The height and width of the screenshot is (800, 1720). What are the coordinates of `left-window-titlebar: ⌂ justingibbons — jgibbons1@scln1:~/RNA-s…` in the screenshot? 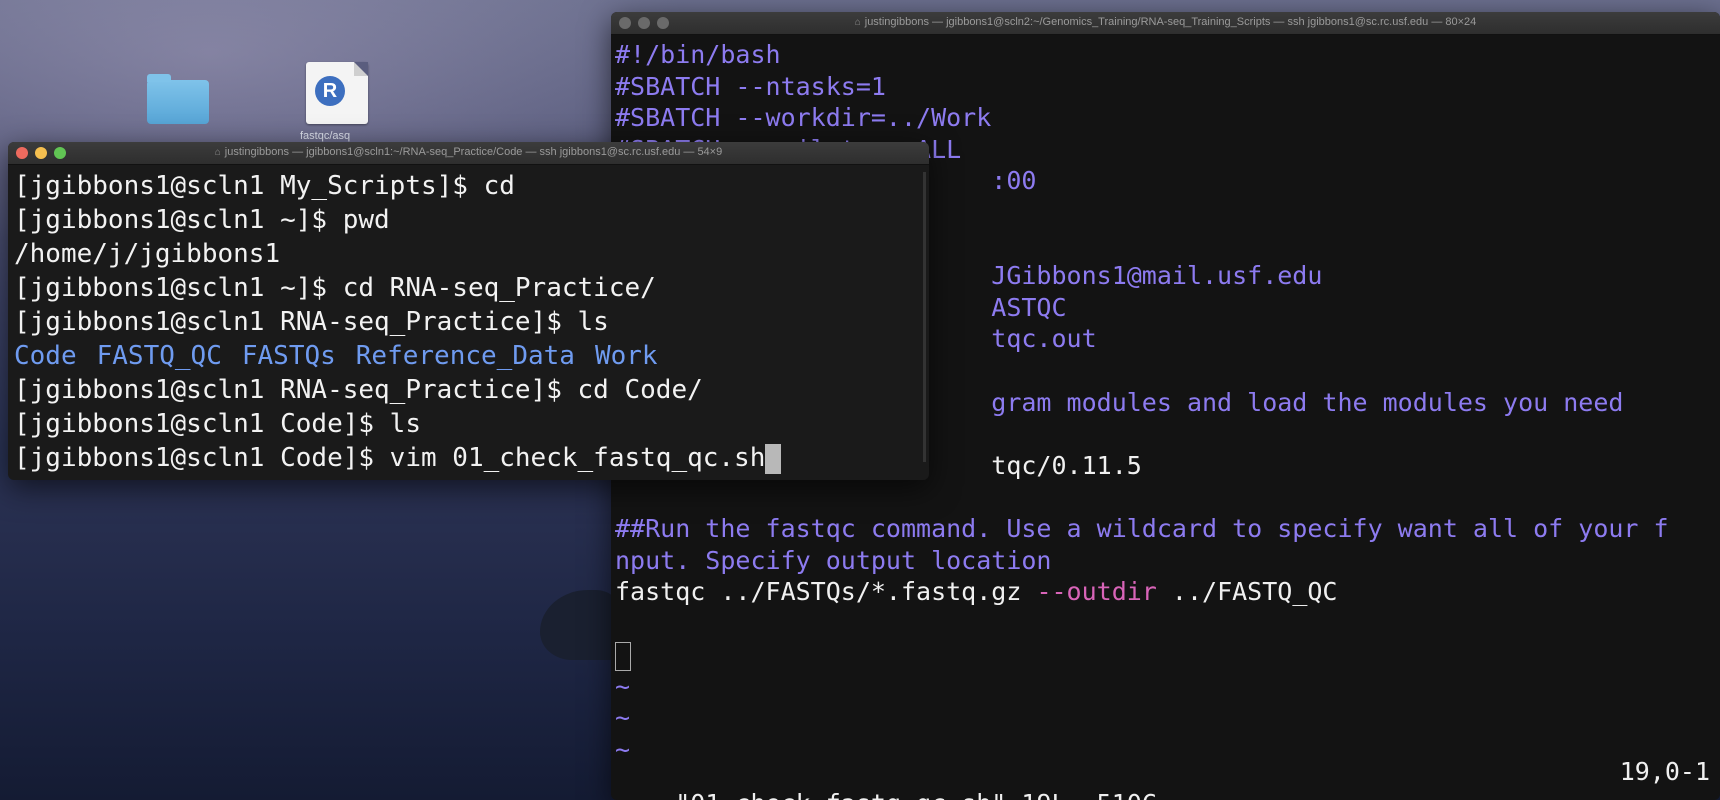 It's located at (468, 153).